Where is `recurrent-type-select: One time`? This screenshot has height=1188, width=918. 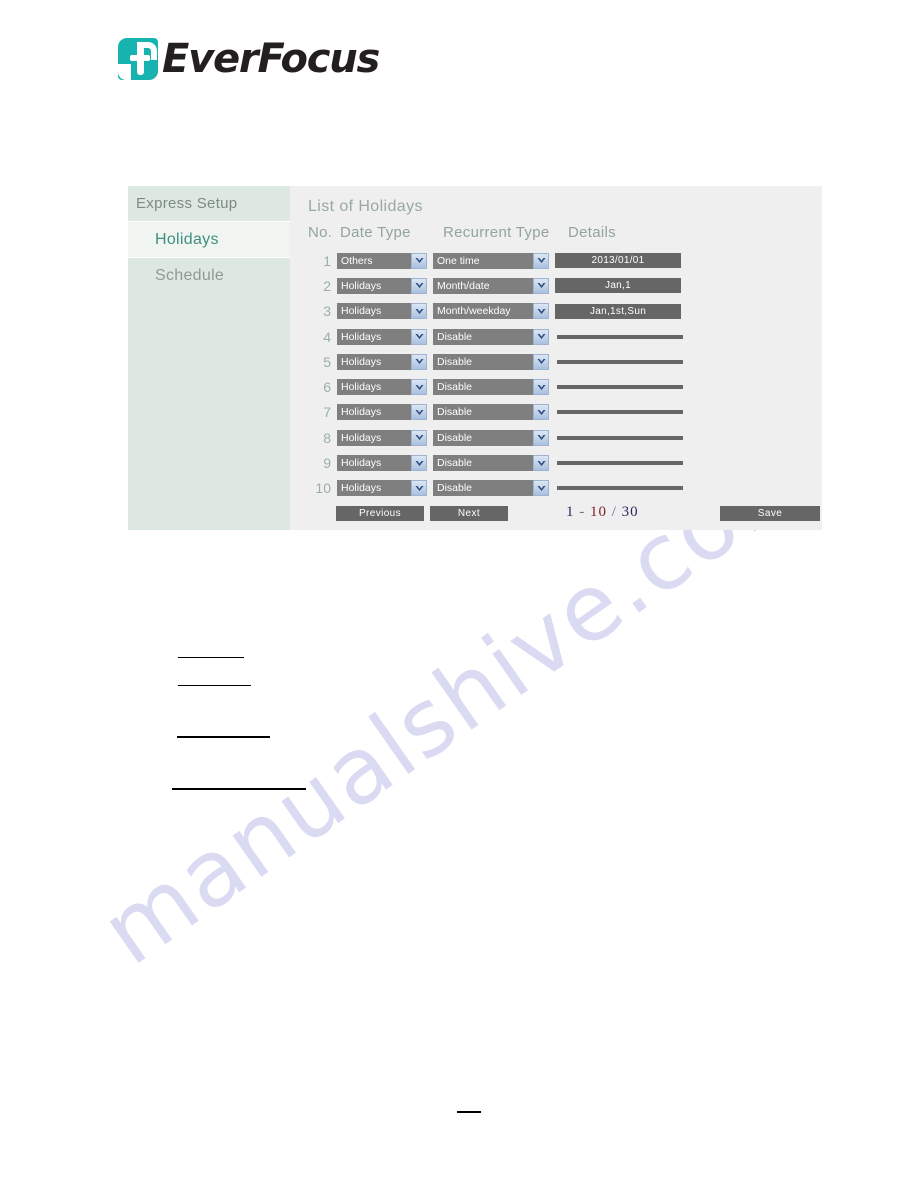
recurrent-type-select: One time is located at coordinates (491, 260).